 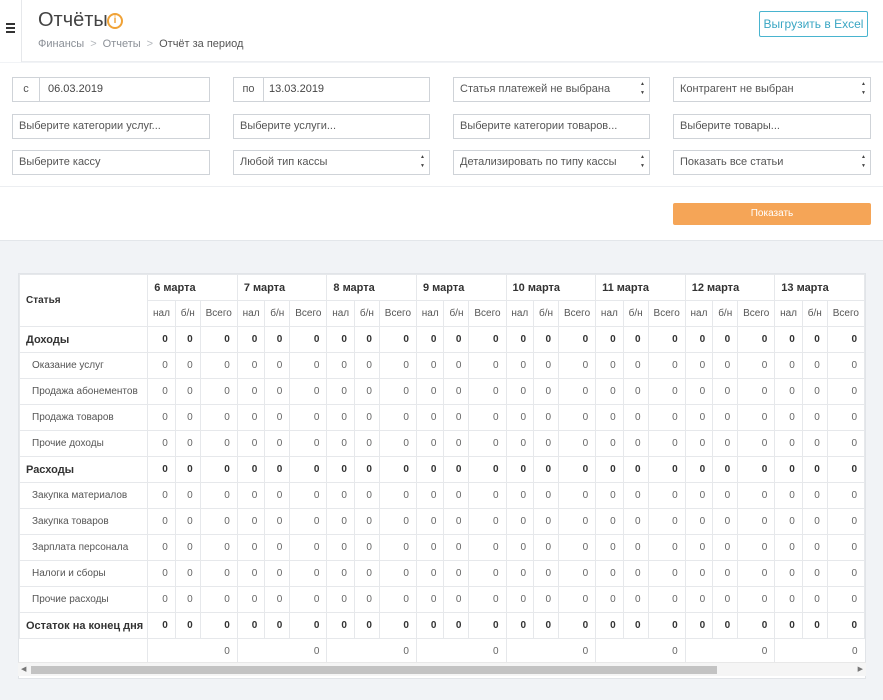 What do you see at coordinates (860, 670) in the screenshot?
I see `scroll-right-icon: ▶` at bounding box center [860, 670].